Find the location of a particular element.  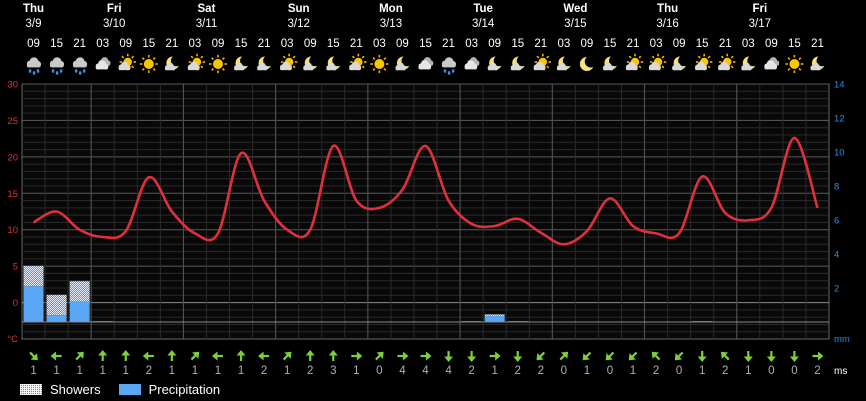

wind-speed-label: 3 is located at coordinates (333, 371).